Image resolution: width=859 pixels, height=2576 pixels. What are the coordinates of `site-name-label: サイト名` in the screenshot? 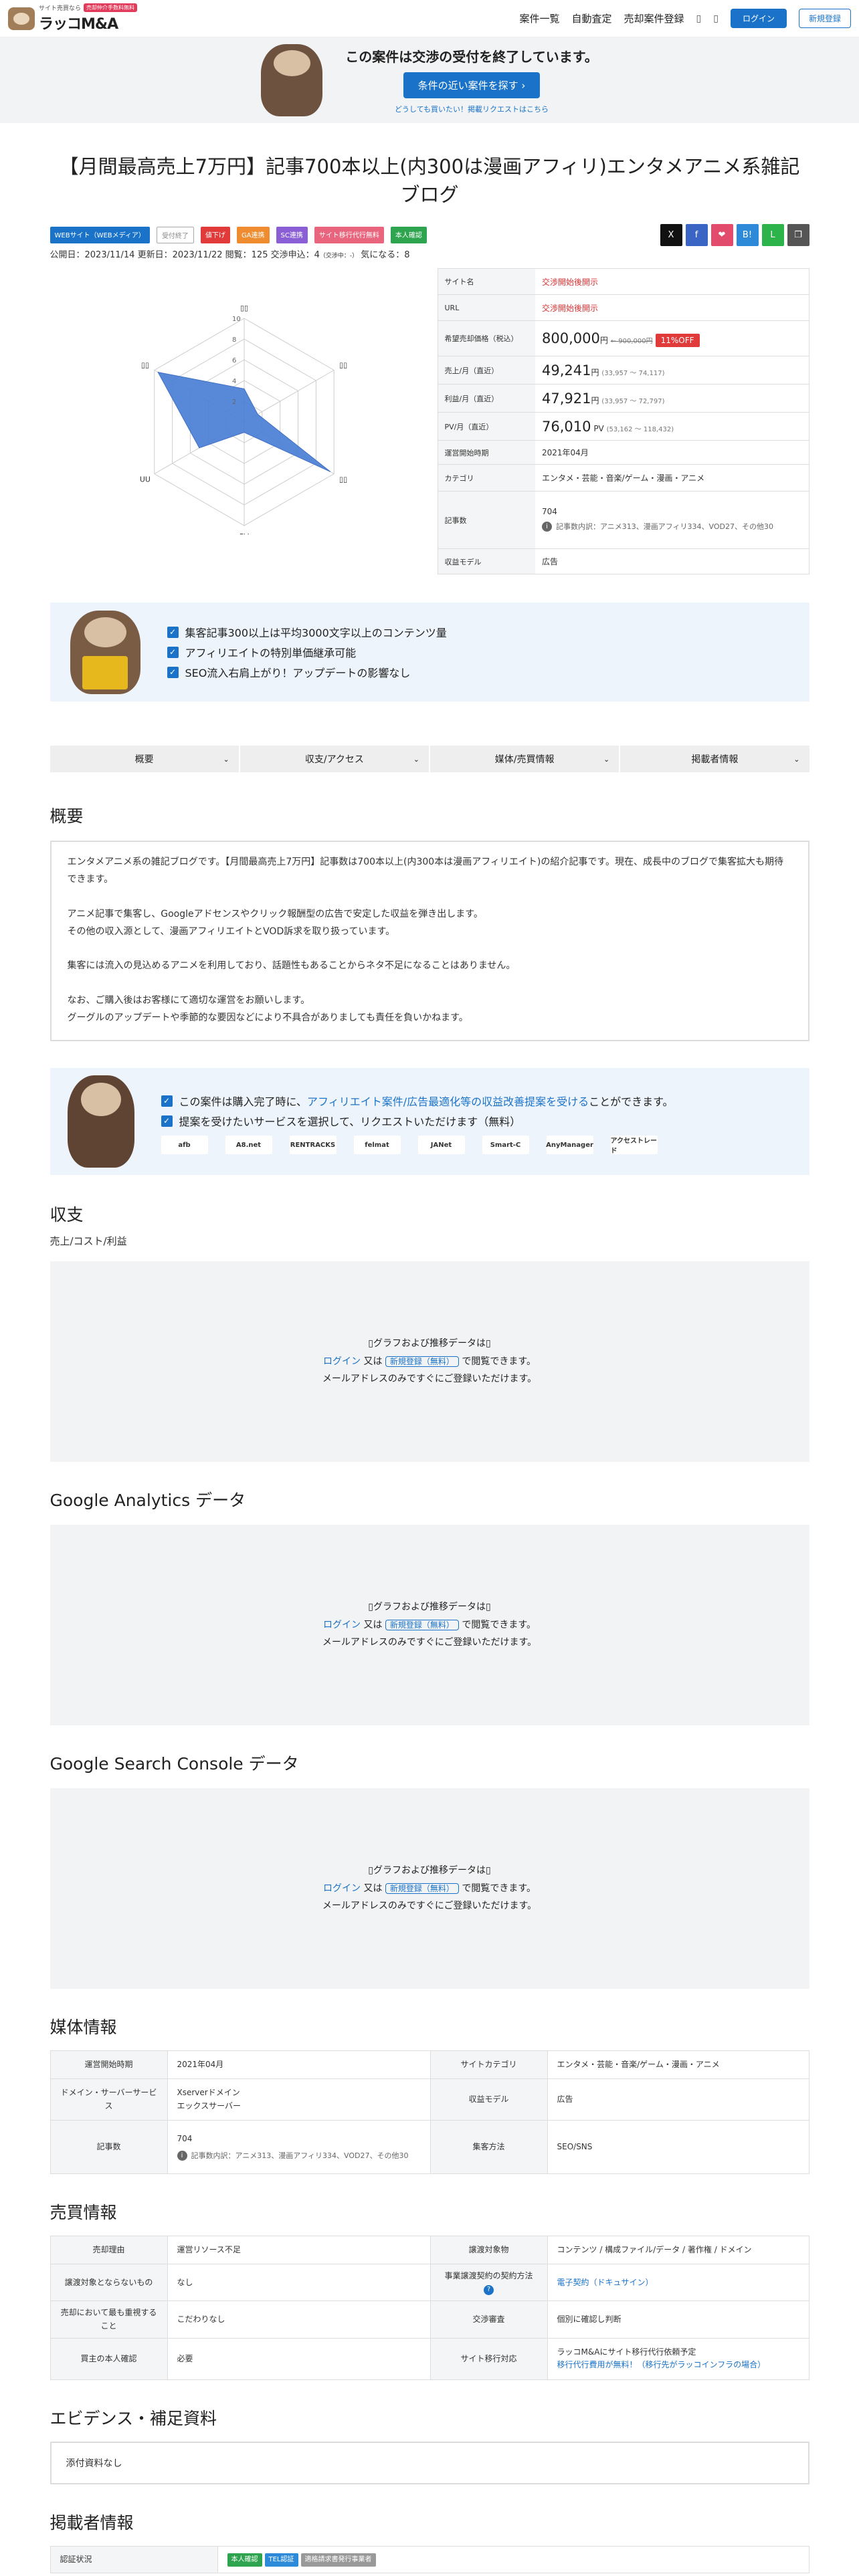 It's located at (487, 281).